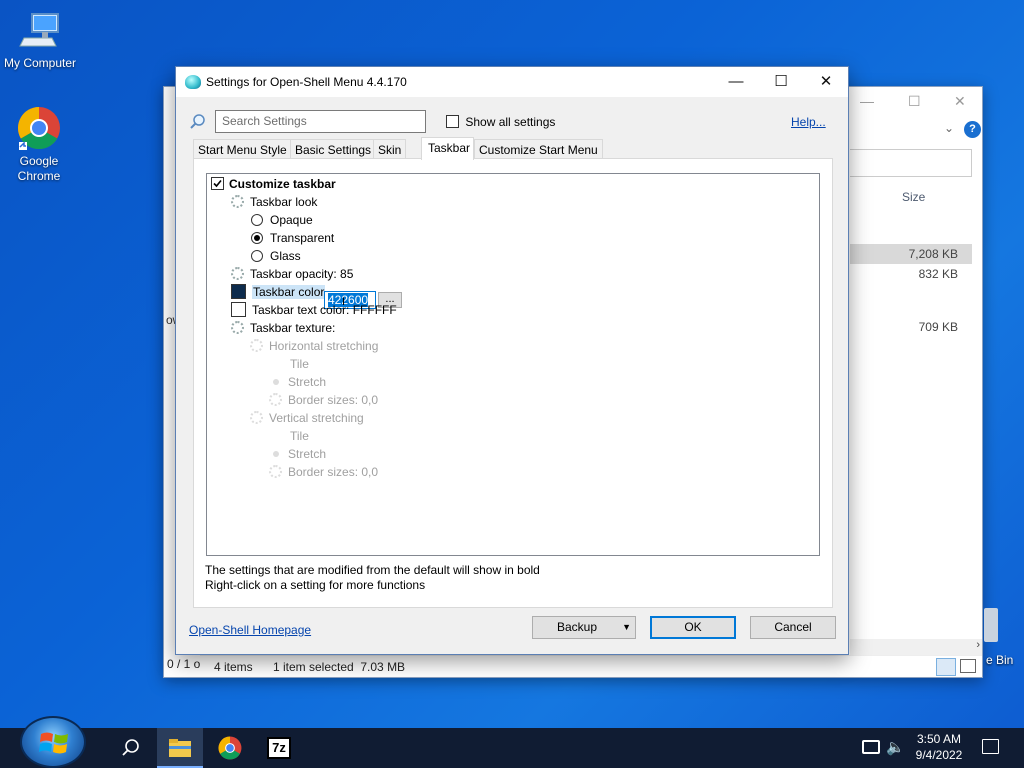  What do you see at coordinates (736, 82) in the screenshot?
I see `minimize-button: —` at bounding box center [736, 82].